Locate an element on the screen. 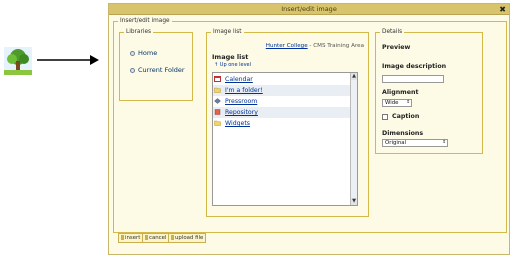 The image size is (514, 259). library-home-label: Home is located at coordinates (148, 53).